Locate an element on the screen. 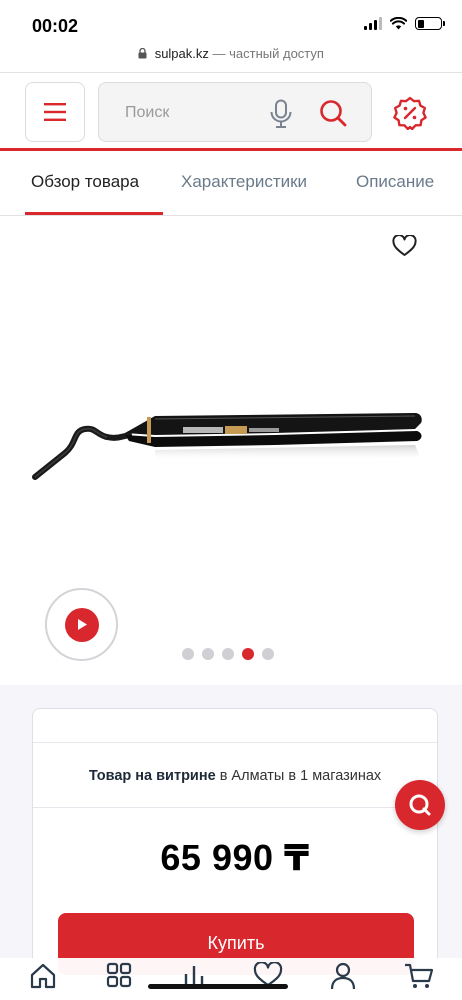  status-icons is located at coordinates (404, 23).